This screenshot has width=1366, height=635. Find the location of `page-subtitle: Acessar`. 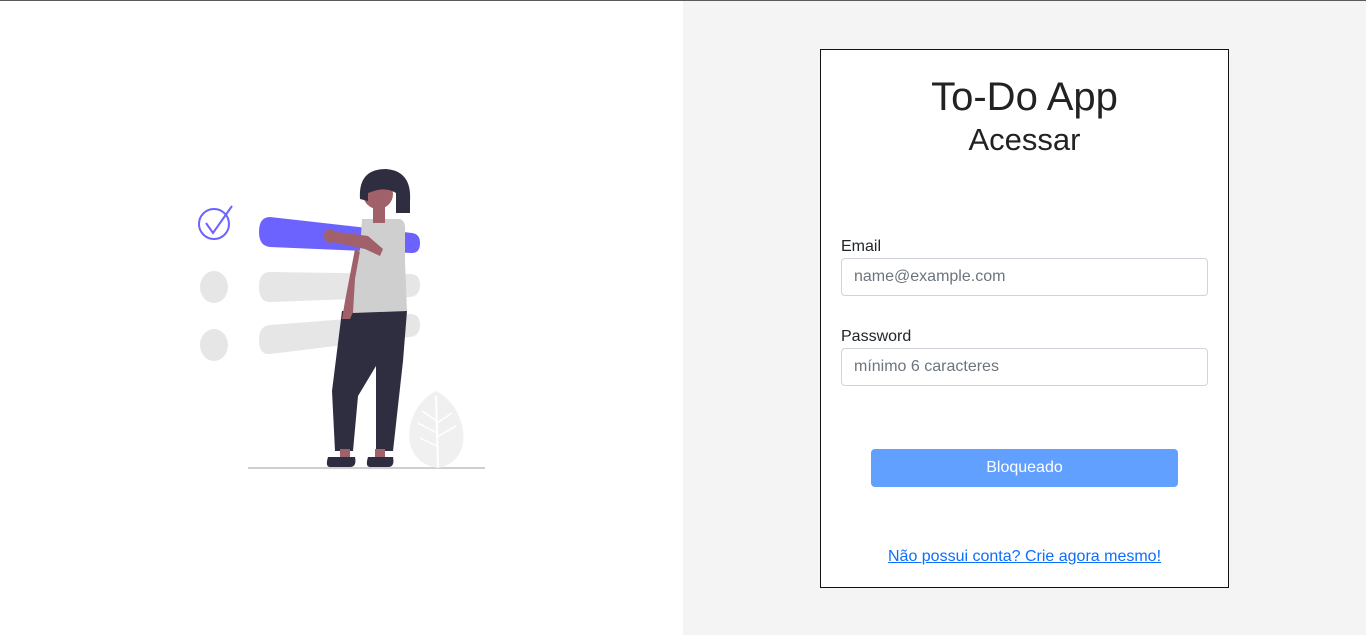

page-subtitle: Acessar is located at coordinates (1024, 139).